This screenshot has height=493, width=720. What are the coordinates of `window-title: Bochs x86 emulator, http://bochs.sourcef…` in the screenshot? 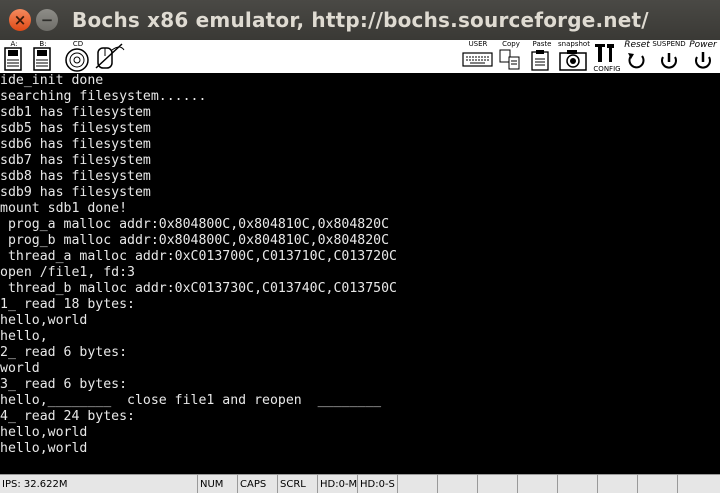 It's located at (360, 20).